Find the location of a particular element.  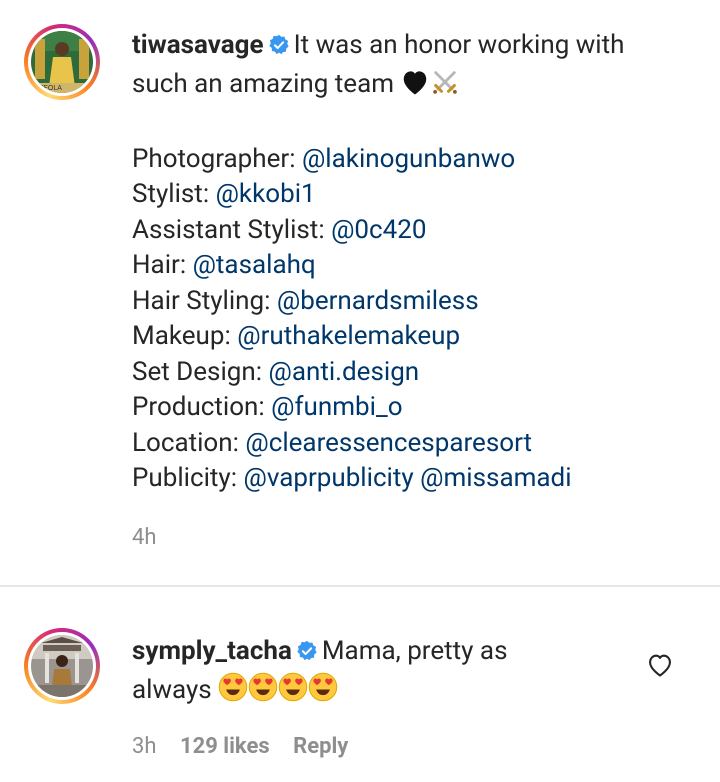

credit-role: Location: is located at coordinates (185, 442).